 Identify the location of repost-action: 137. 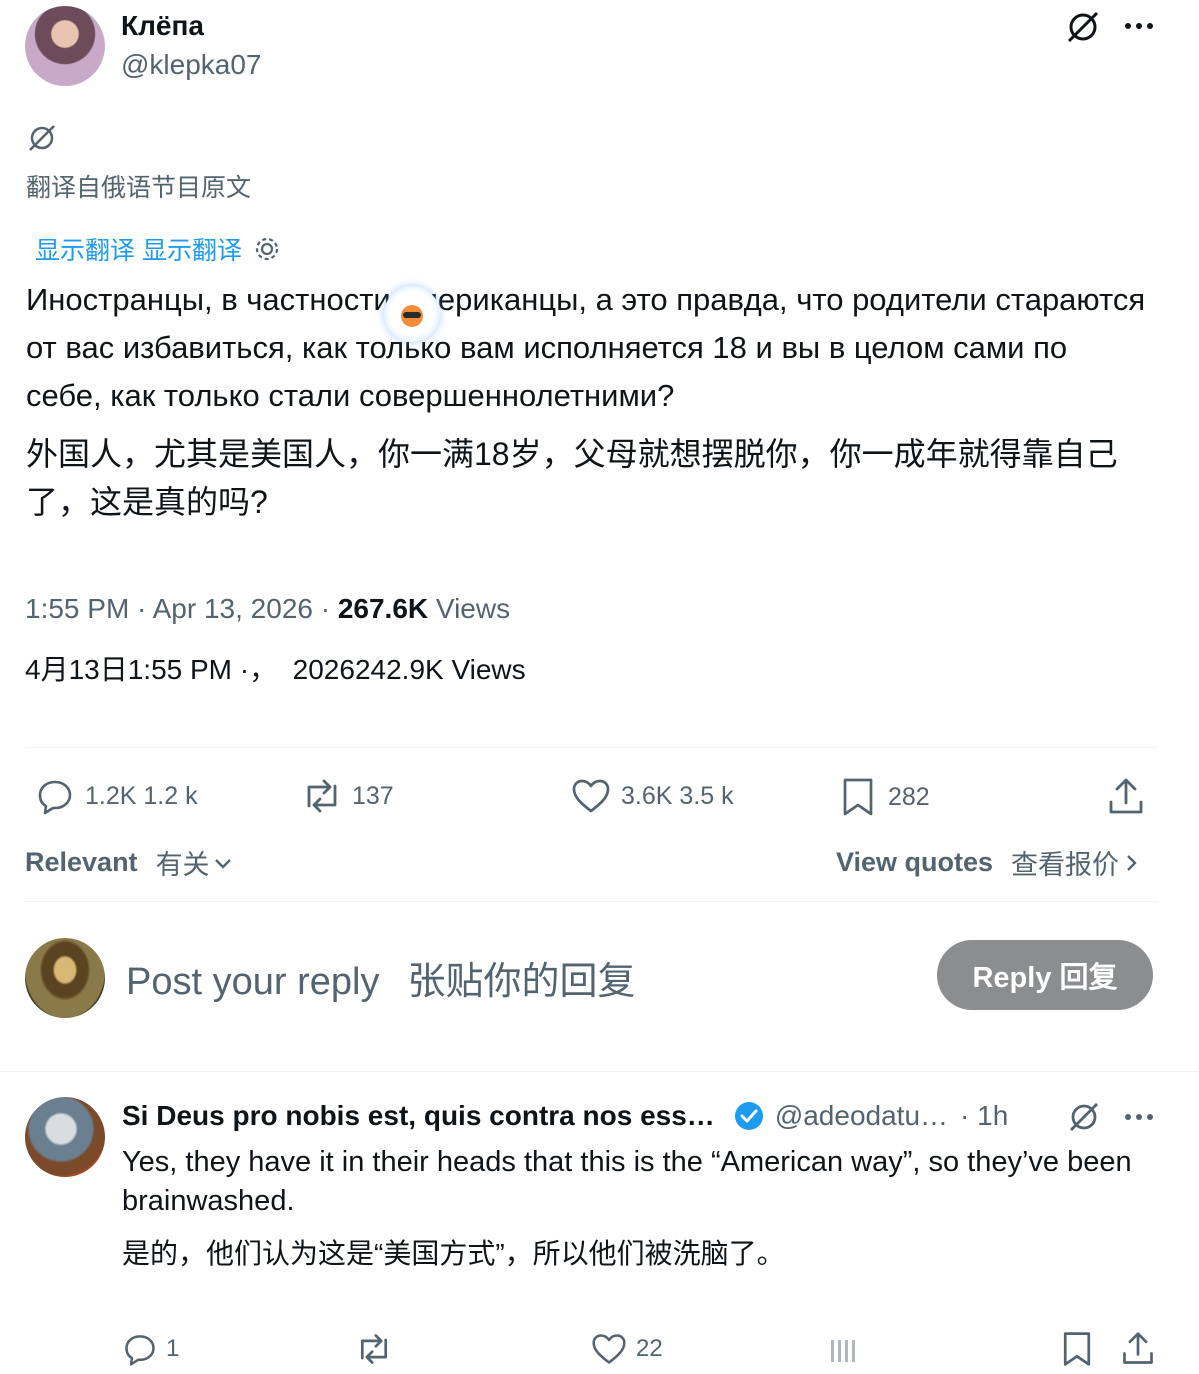
(347, 796).